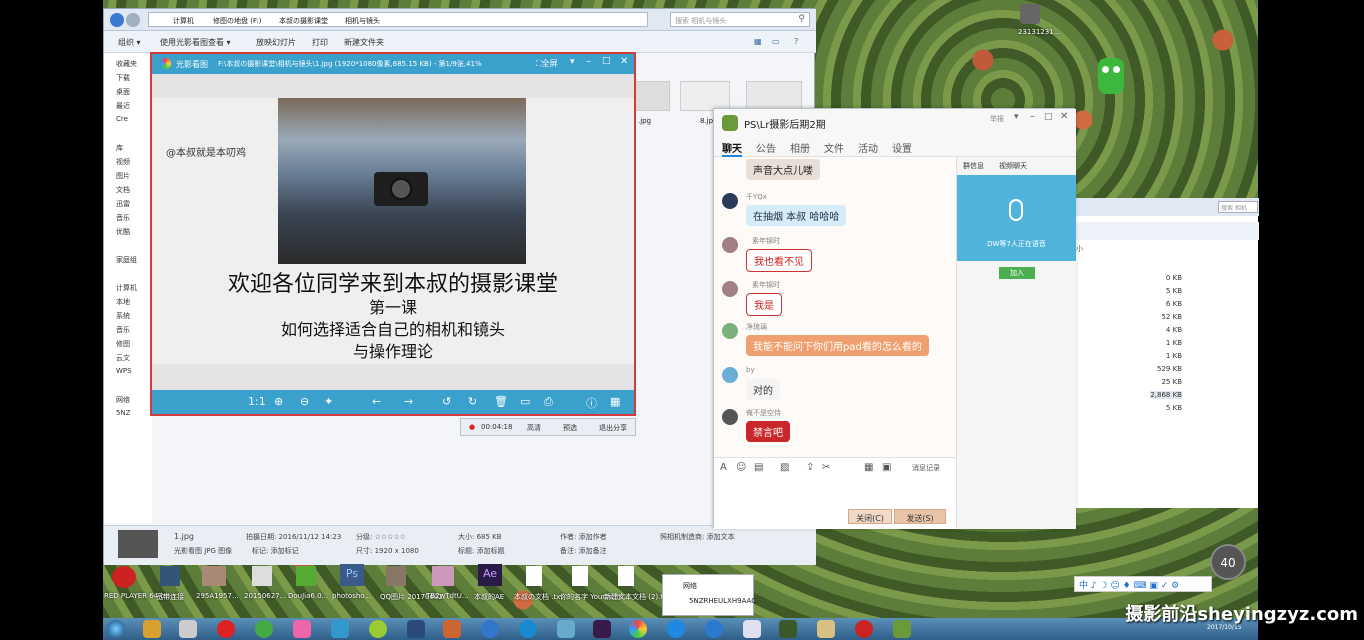  I want to click on grid-icon: ▦, so click(615, 401).